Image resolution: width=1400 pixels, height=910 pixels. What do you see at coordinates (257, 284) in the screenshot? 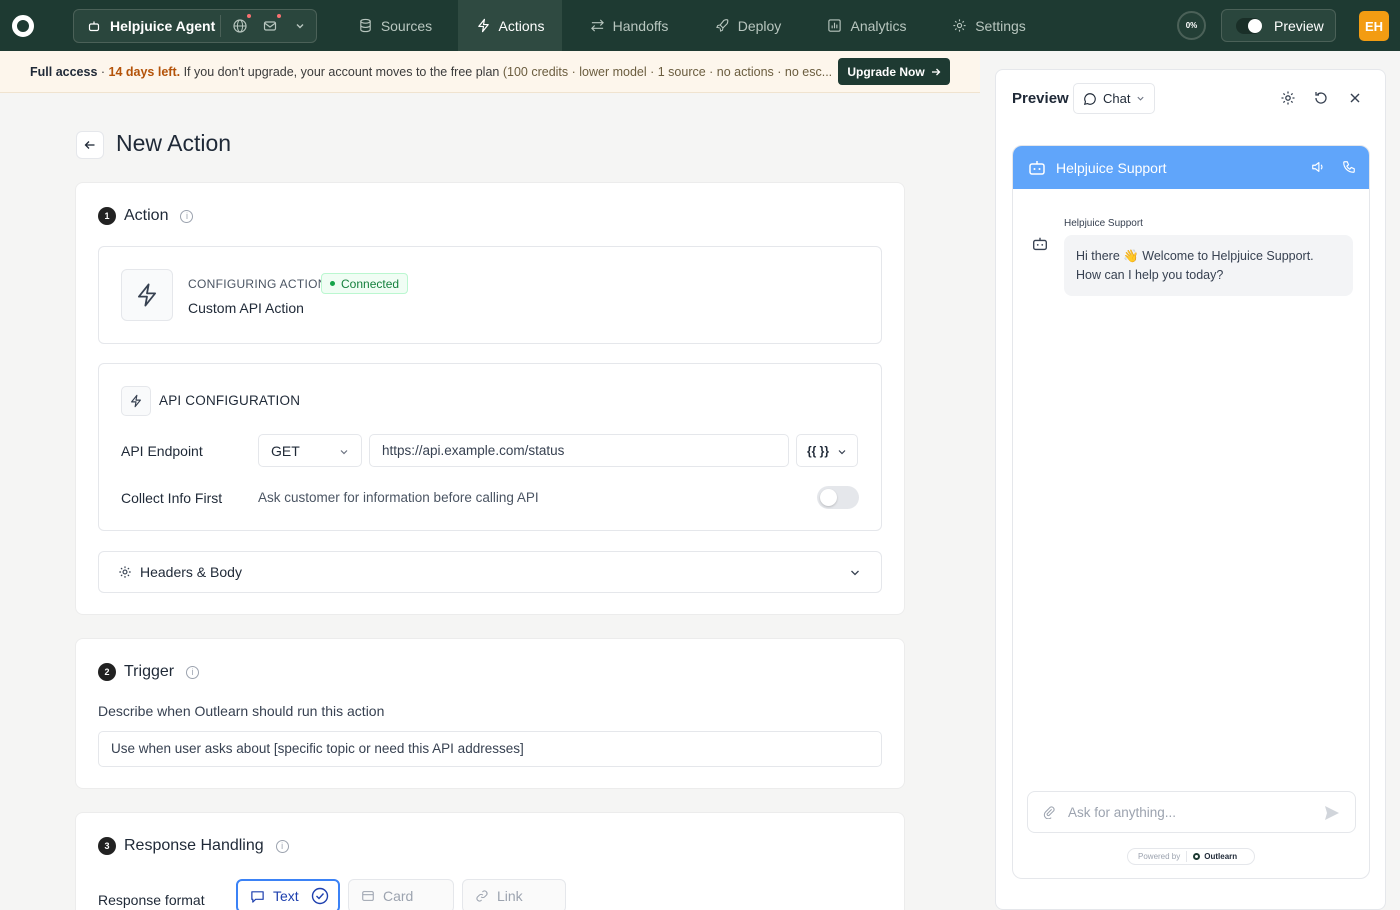
I see `configuring-label: CONFIGURING ACTION` at bounding box center [257, 284].